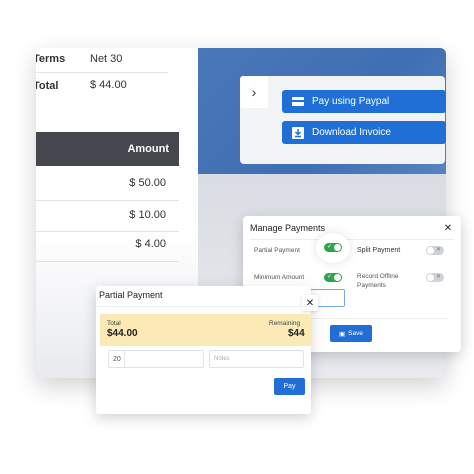 This screenshot has height=474, width=474. I want to click on remaining-value: $44, so click(296, 333).